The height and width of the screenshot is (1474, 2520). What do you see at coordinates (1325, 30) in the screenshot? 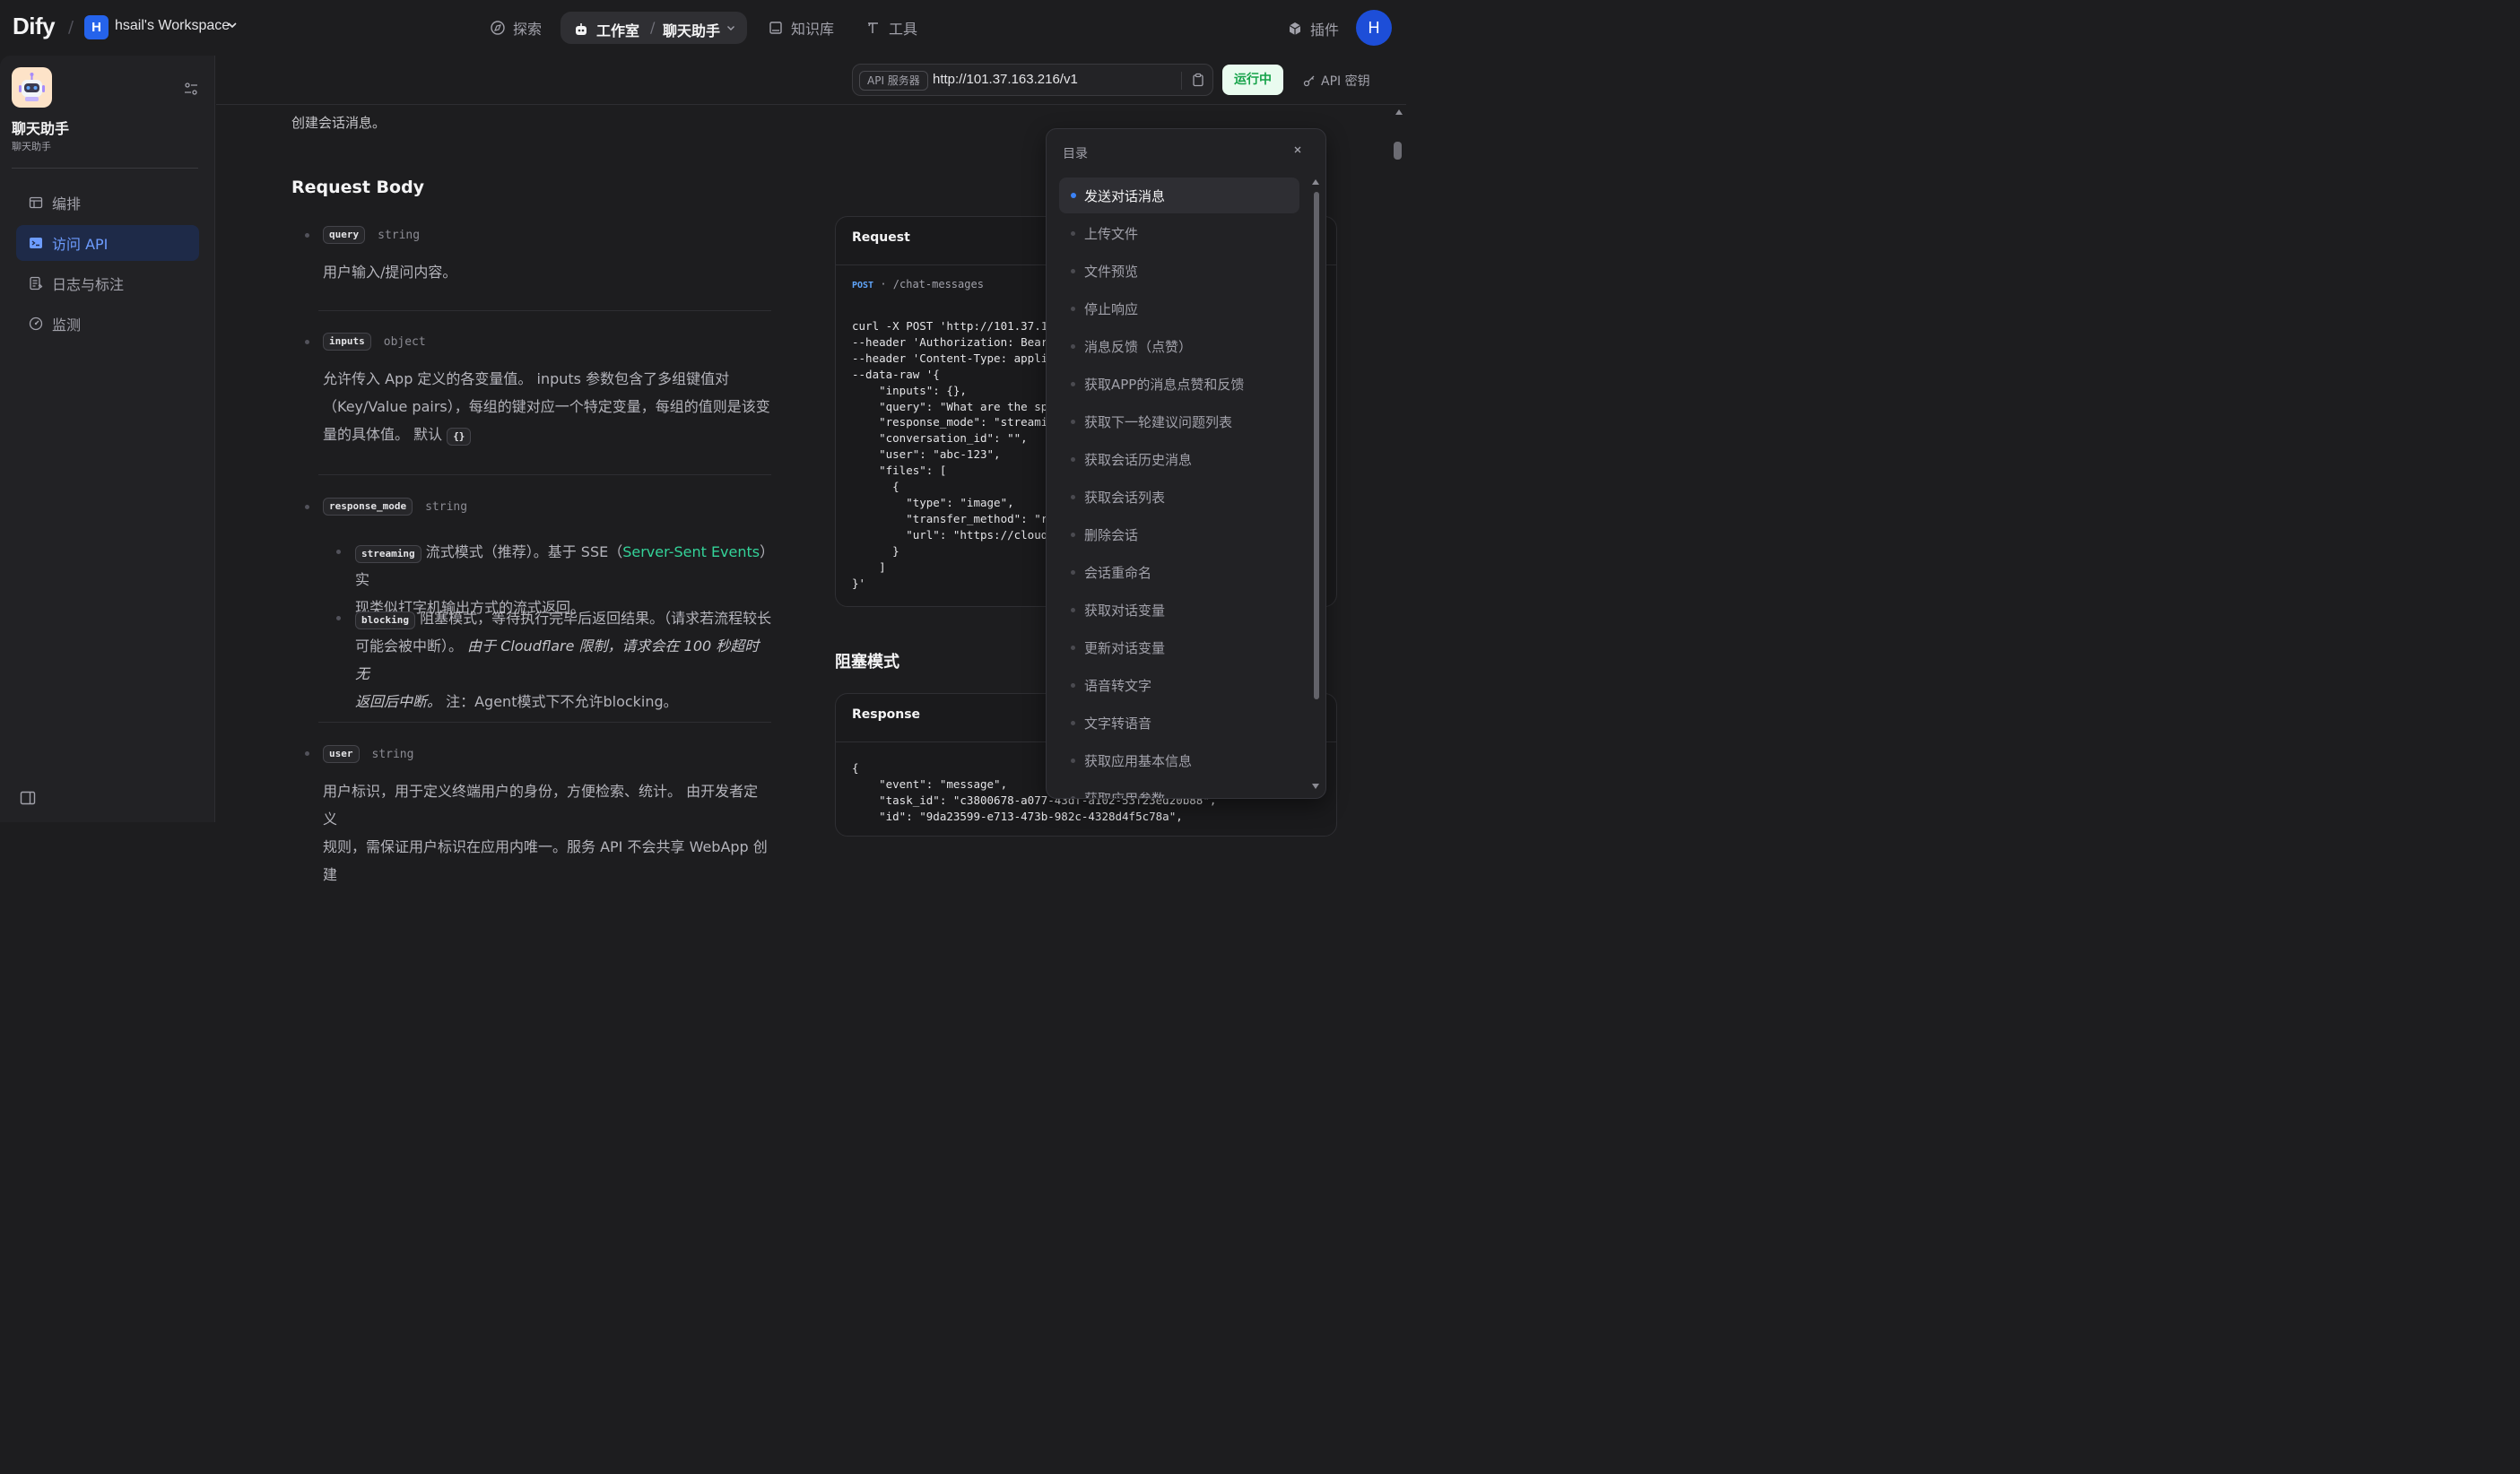
I see `plugins-label: 插件` at bounding box center [1325, 30].